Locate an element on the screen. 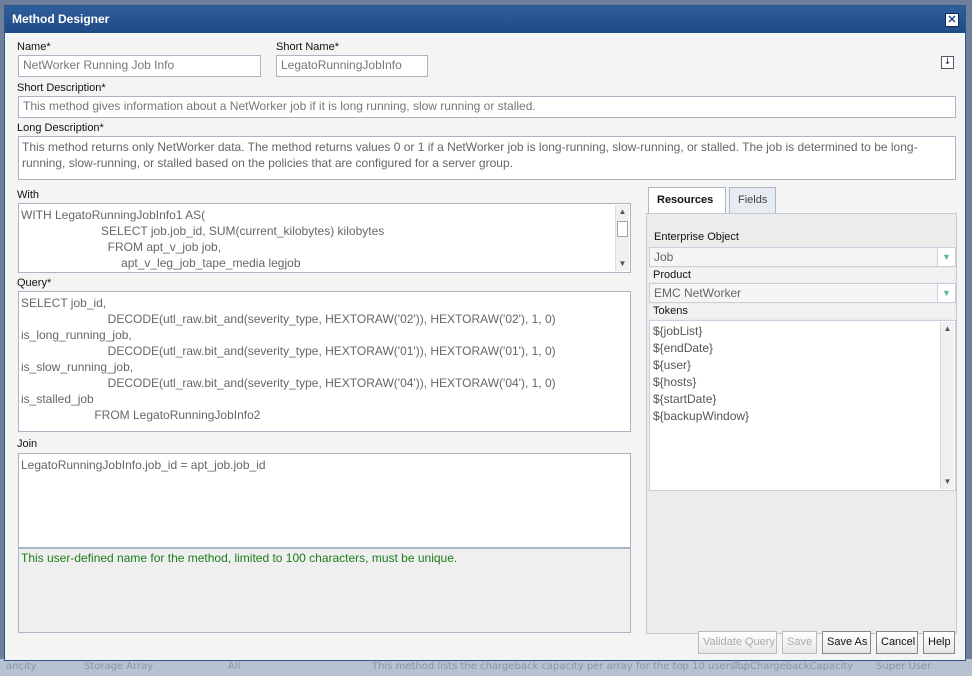  short-name-label: Short Name* is located at coordinates (307, 47).